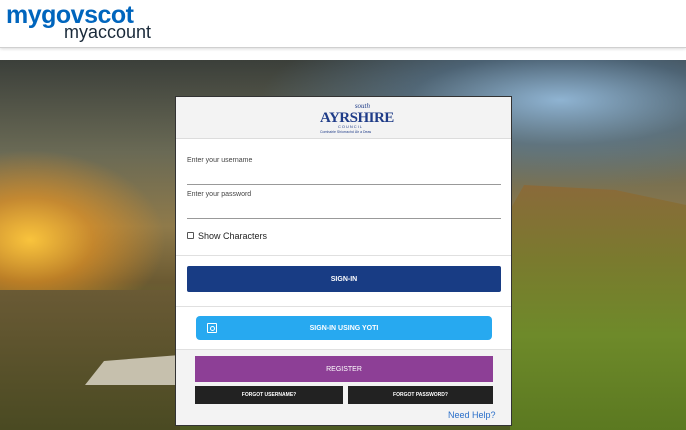 This screenshot has height=430, width=686. What do you see at coordinates (344, 369) in the screenshot?
I see `register-button: REGISTER` at bounding box center [344, 369].